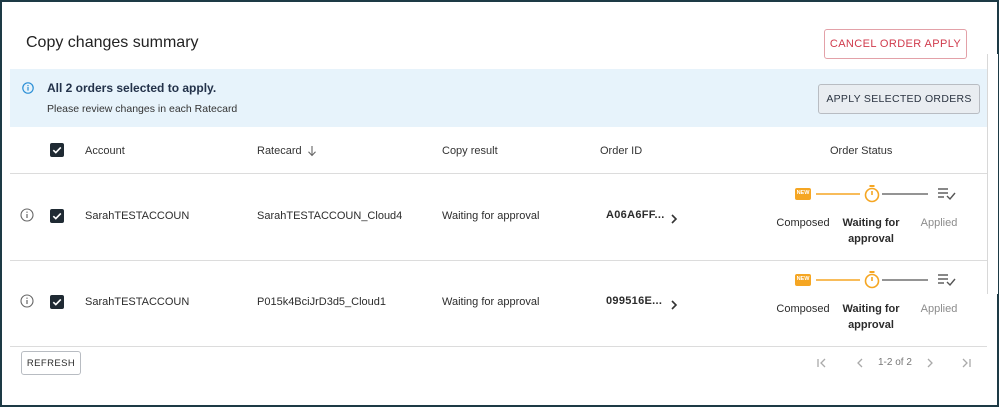 The width and height of the screenshot is (999, 407). Describe the element at coordinates (112, 42) in the screenshot. I see `dialog-title: Copy changes summary` at that location.